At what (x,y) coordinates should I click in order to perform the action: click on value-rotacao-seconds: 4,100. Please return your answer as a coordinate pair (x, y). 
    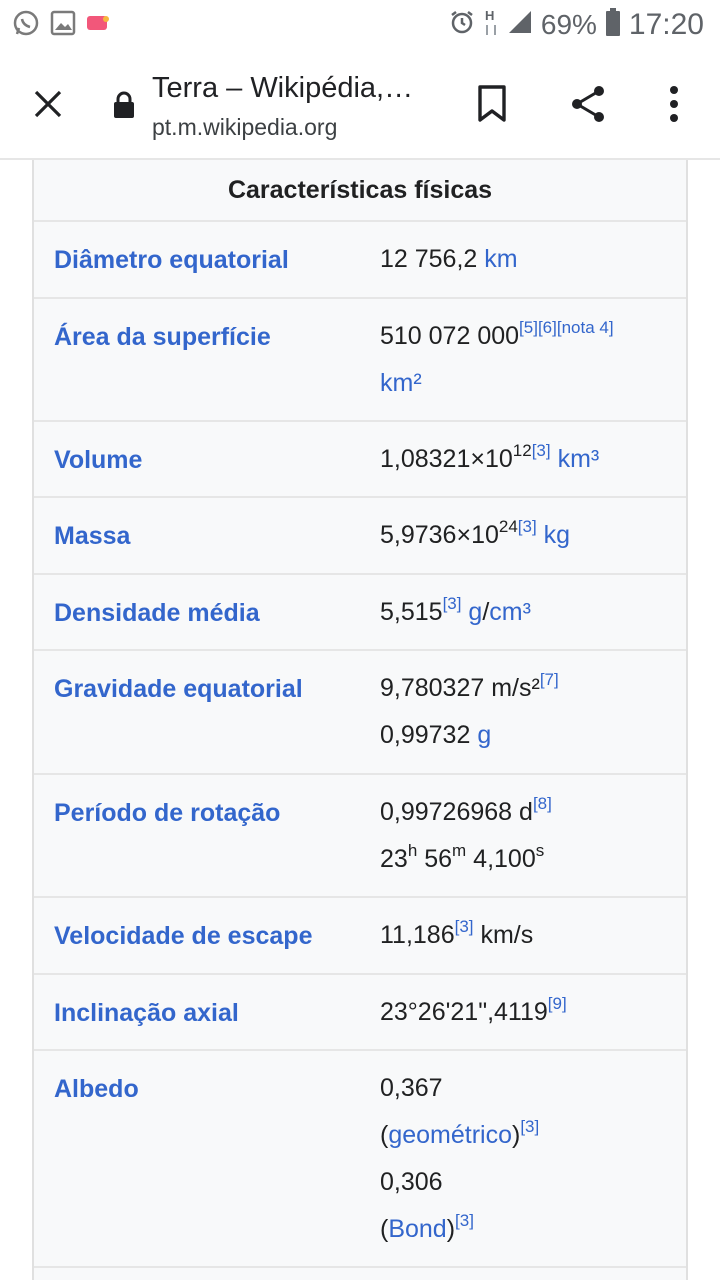
    Looking at the image, I should click on (504, 859).